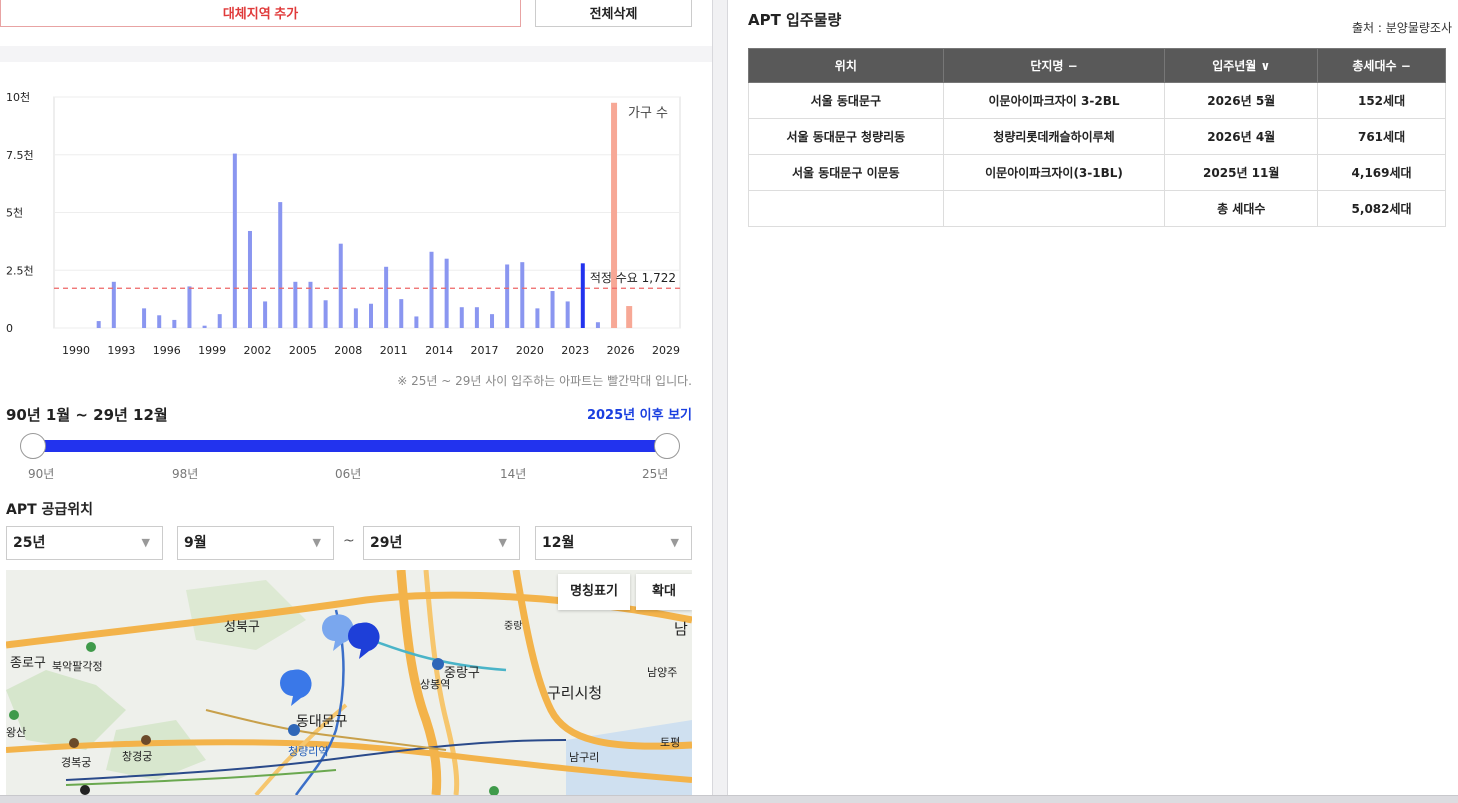 The image size is (1458, 803). Describe the element at coordinates (29, 543) in the screenshot. I see `from-year-value: 25년` at that location.